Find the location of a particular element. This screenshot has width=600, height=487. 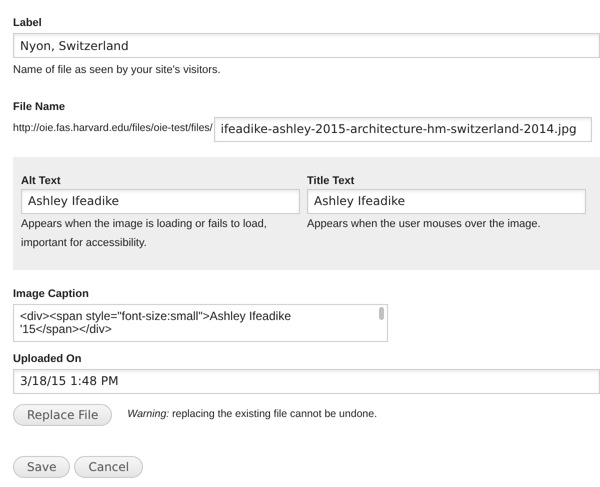

form-button: Cancel is located at coordinates (109, 467).